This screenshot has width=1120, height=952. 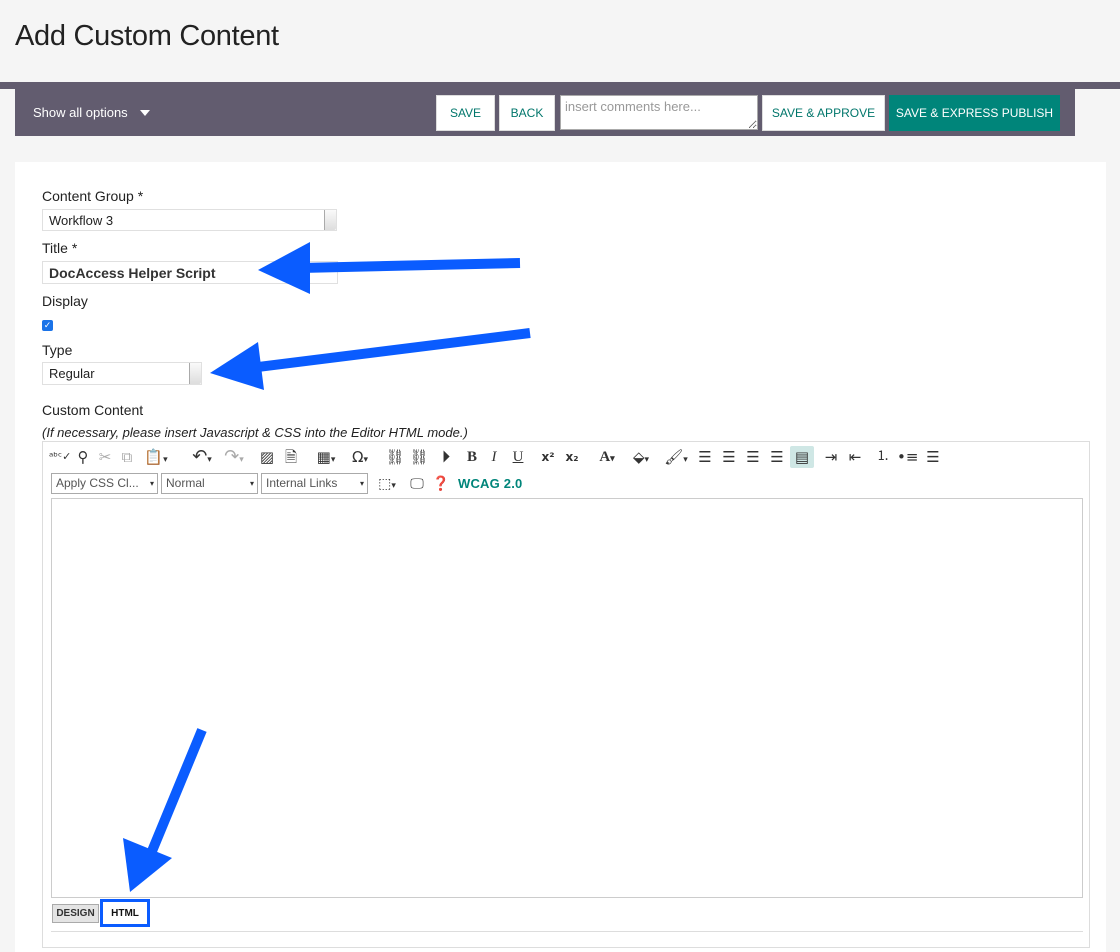 What do you see at coordinates (560, 85) in the screenshot?
I see `header-divider` at bounding box center [560, 85].